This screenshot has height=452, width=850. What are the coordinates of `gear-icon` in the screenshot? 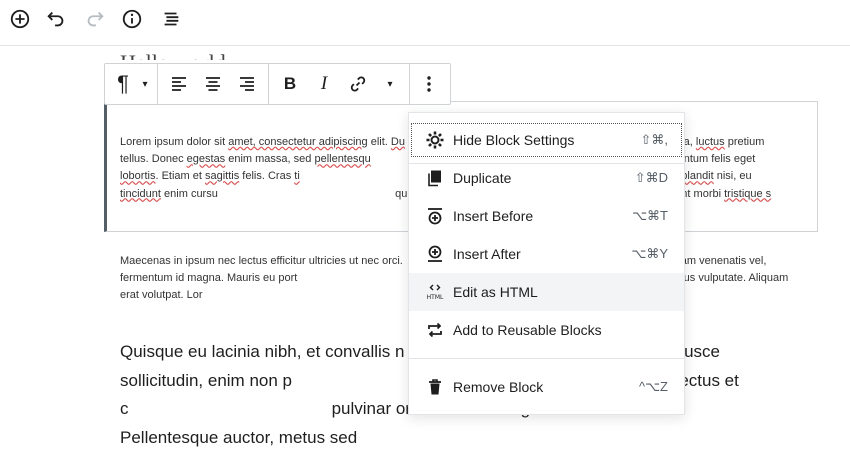 It's located at (435, 140).